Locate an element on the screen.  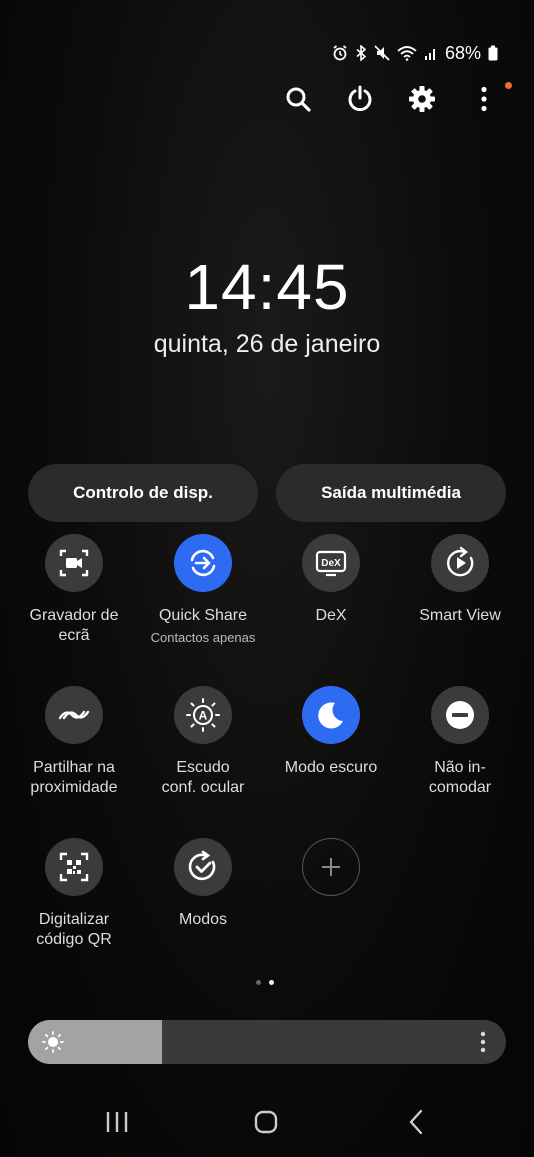
recents-icon is located at coordinates (117, 1122).